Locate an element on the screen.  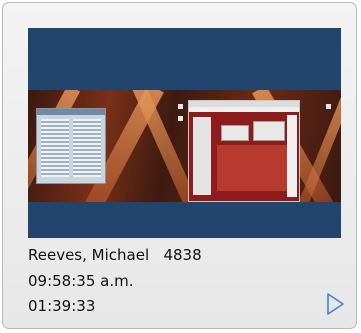
preview-window-left is located at coordinates (71, 146).